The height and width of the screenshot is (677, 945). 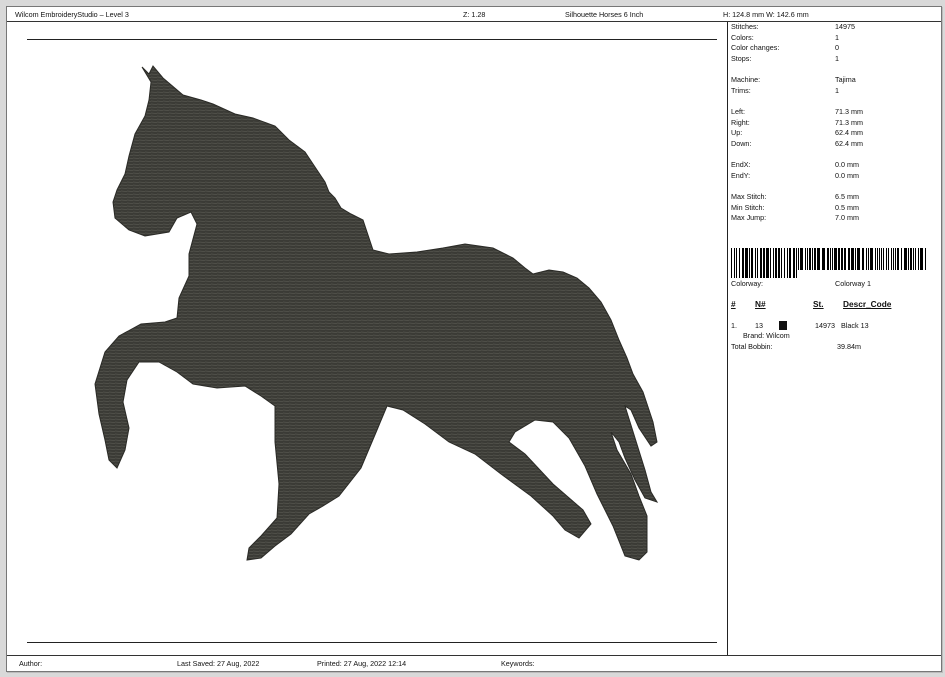 I want to click on stat-value: 71.3 mm, so click(x=849, y=122).